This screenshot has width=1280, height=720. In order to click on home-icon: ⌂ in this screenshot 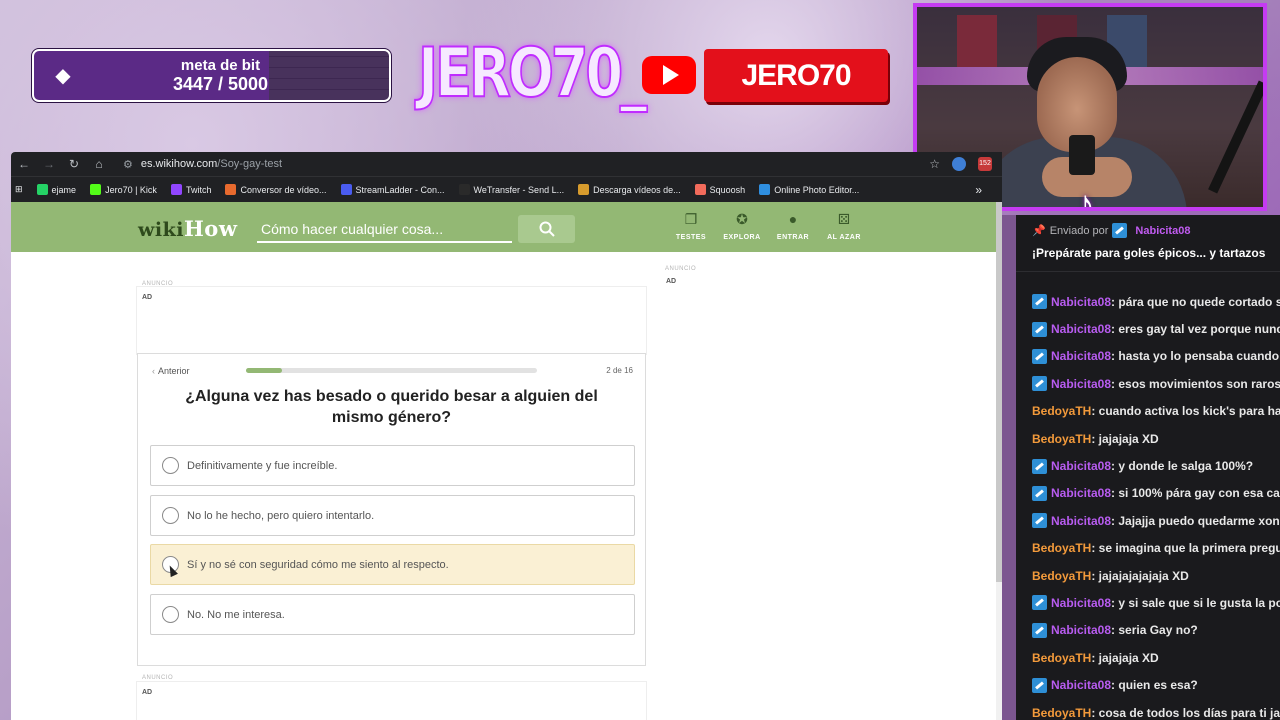, I will do `click(99, 164)`.